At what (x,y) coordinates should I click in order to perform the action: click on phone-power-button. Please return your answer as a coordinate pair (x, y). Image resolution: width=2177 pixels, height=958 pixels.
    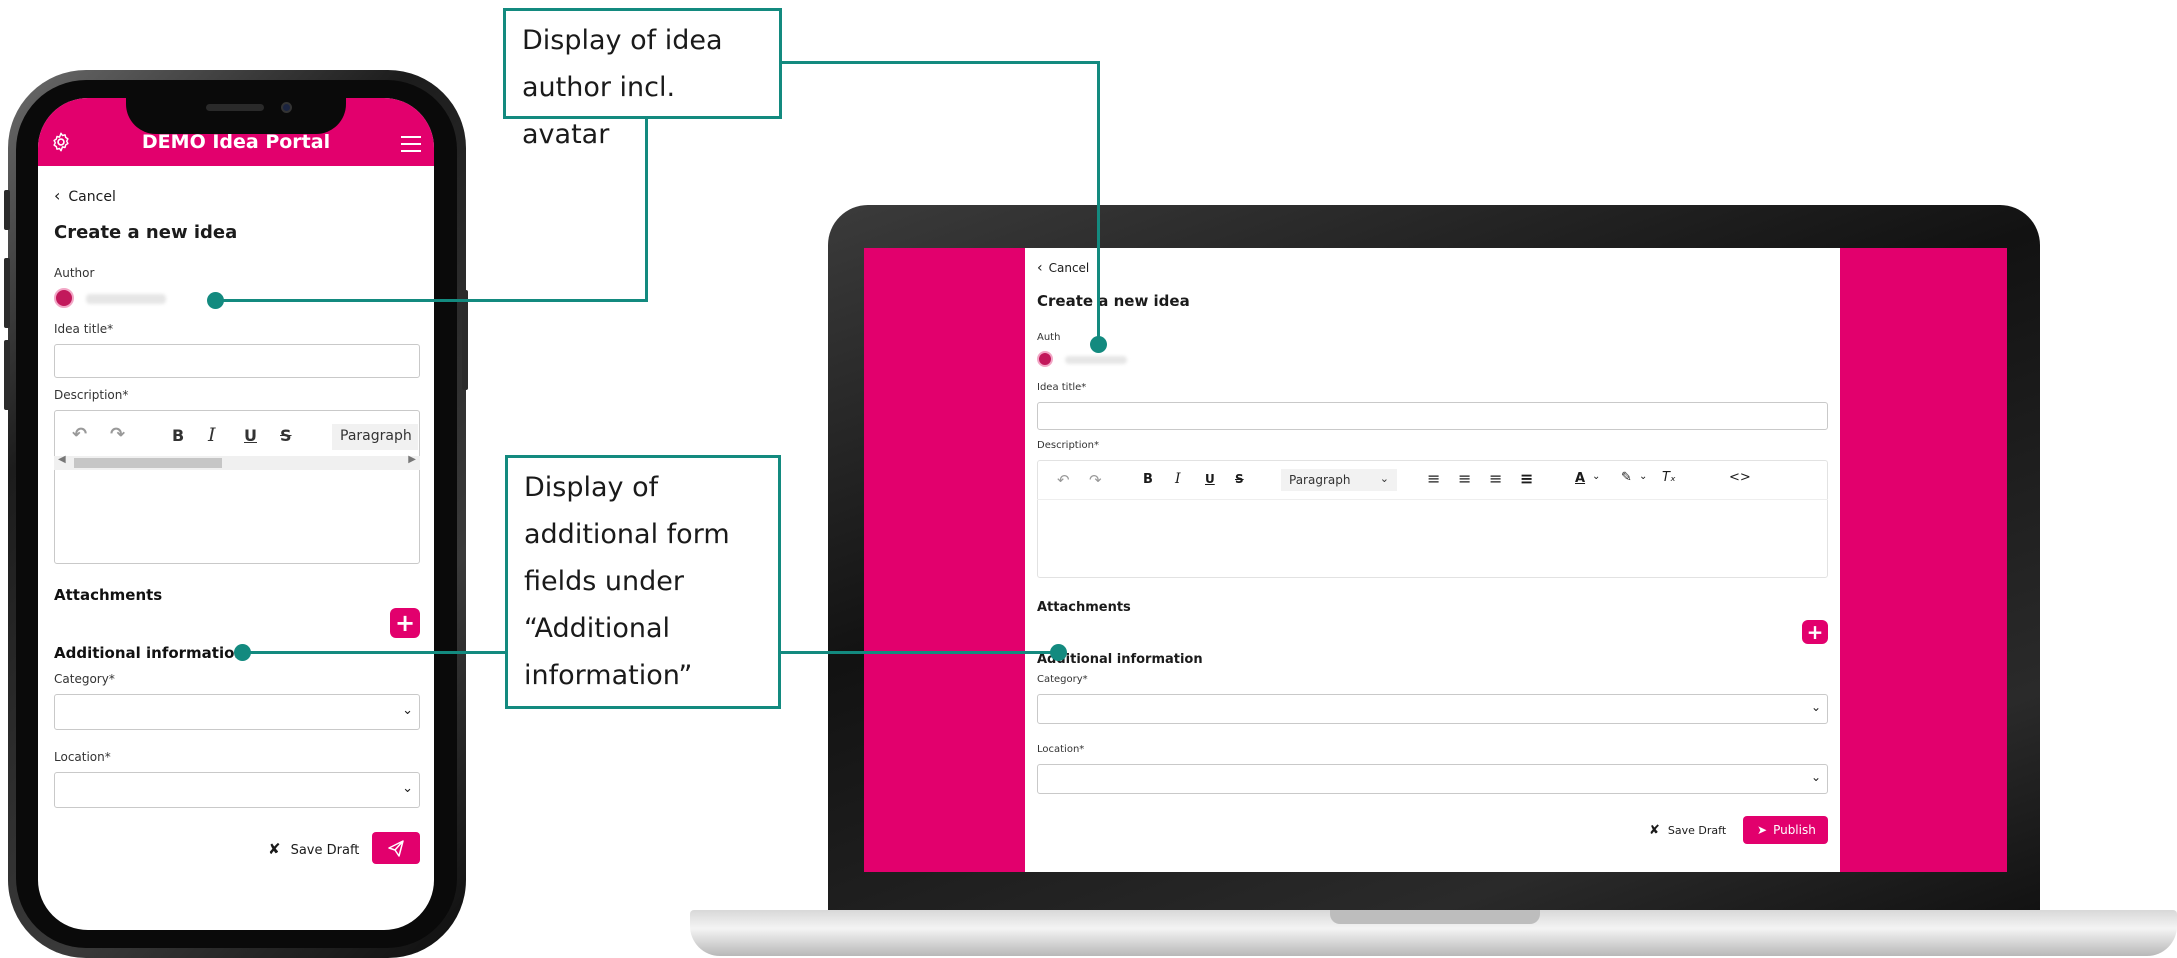
    Looking at the image, I should click on (465, 340).